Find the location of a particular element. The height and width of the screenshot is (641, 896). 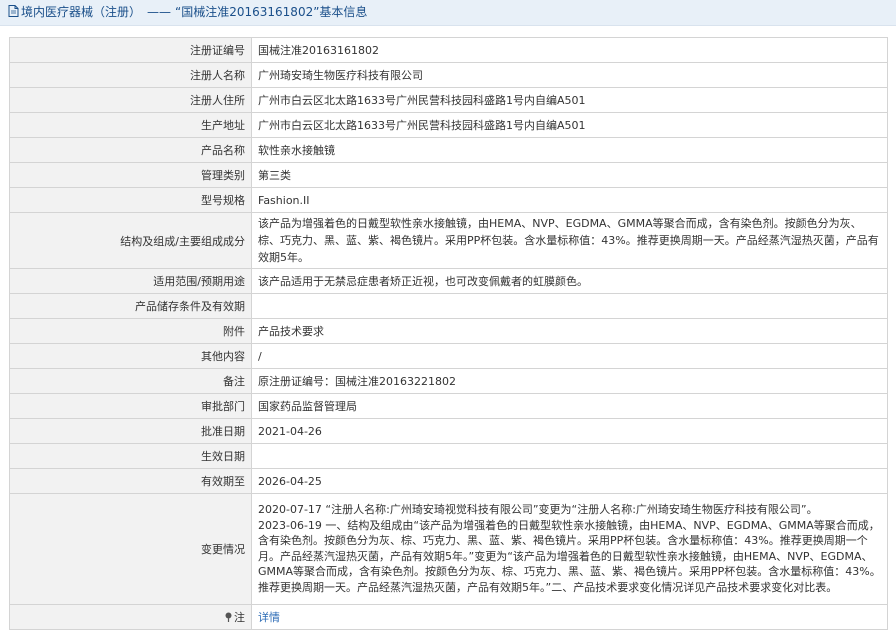

row-value: 软性亲水接触镜 is located at coordinates (569, 150).